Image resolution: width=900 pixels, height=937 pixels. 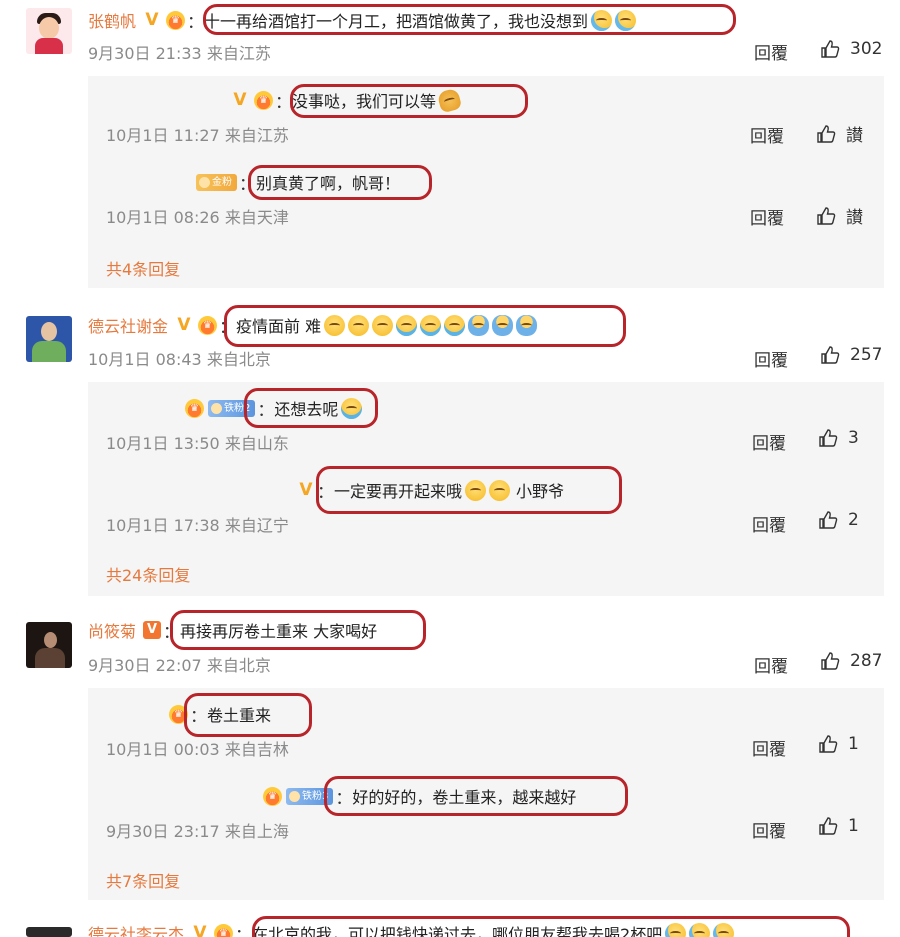 I want to click on reply-location: 来自上海, so click(x=256, y=831).